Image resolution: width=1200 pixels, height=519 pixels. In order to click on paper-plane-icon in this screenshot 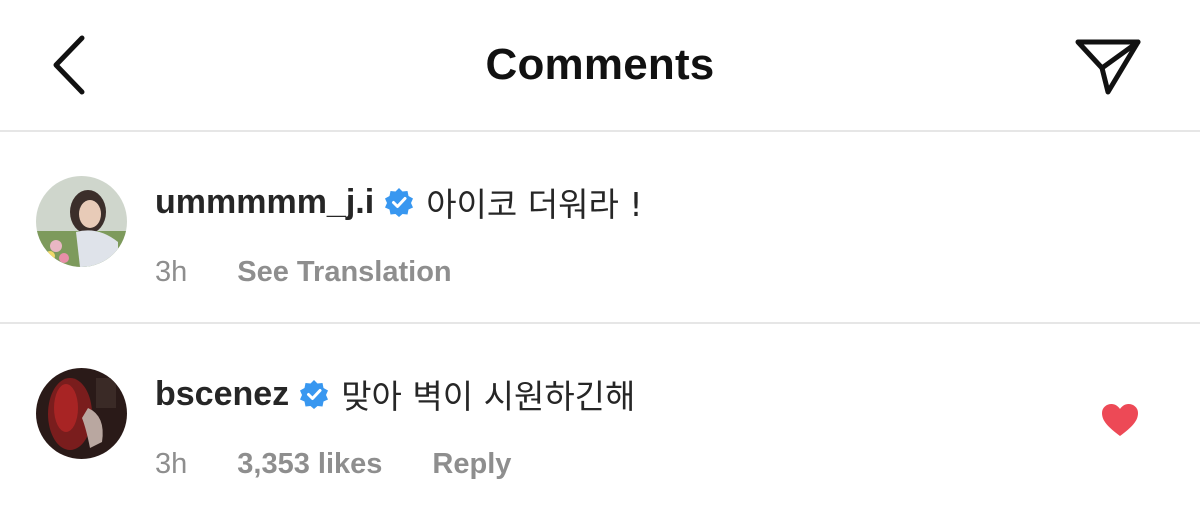, I will do `click(1108, 67)`.